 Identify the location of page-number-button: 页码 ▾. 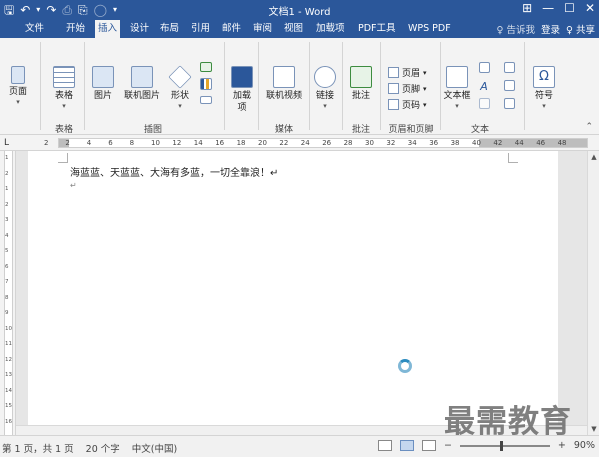
(407, 104).